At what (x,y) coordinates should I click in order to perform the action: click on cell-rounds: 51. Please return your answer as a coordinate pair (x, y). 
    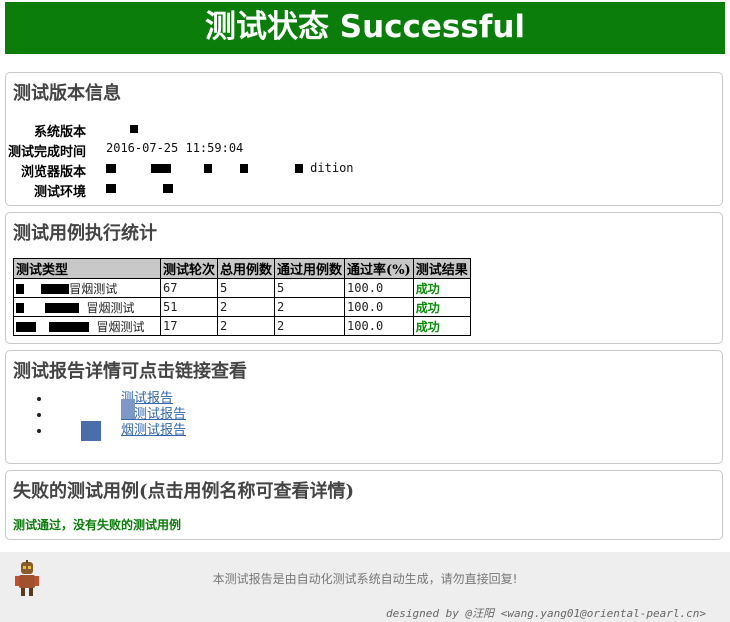
    Looking at the image, I should click on (189, 307).